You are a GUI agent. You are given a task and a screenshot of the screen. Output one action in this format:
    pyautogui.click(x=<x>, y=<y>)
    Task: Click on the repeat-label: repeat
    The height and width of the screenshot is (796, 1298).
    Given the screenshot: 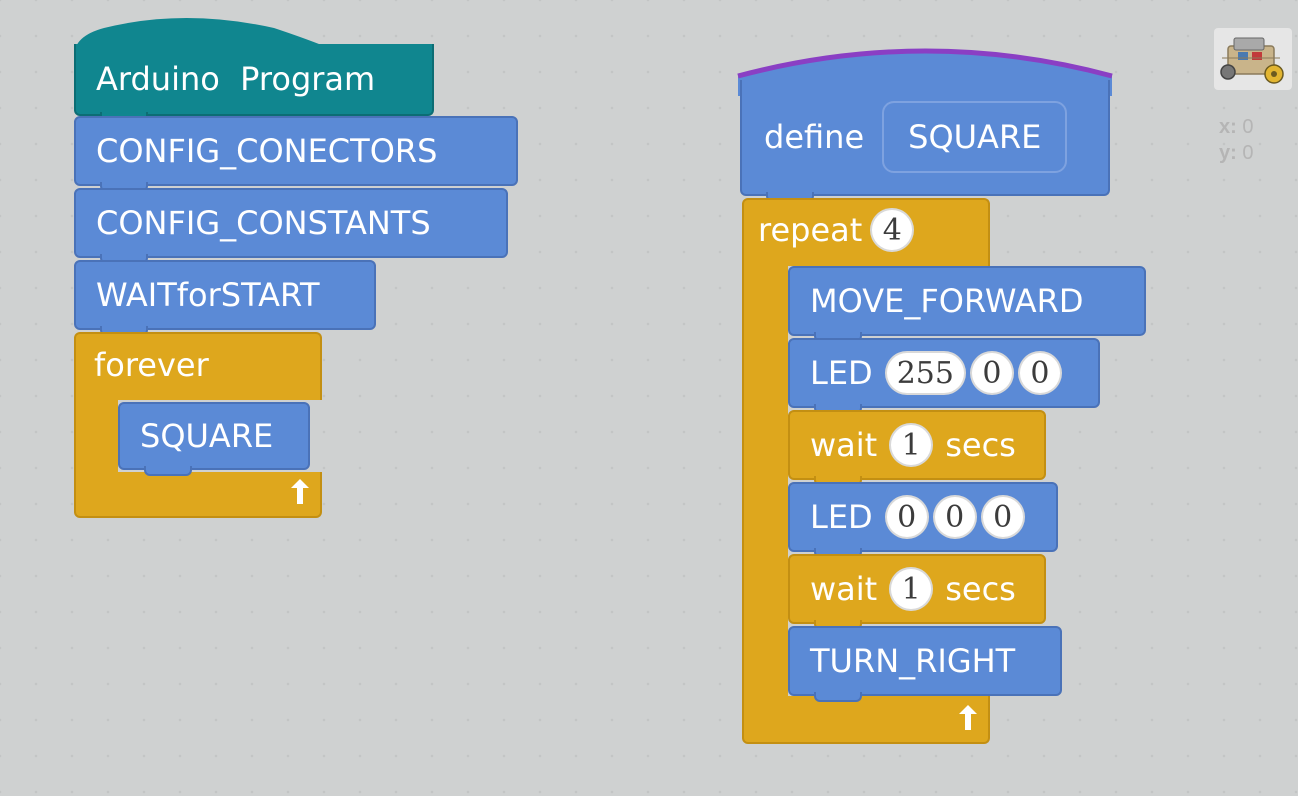 What is the action you would take?
    pyautogui.click(x=810, y=230)
    